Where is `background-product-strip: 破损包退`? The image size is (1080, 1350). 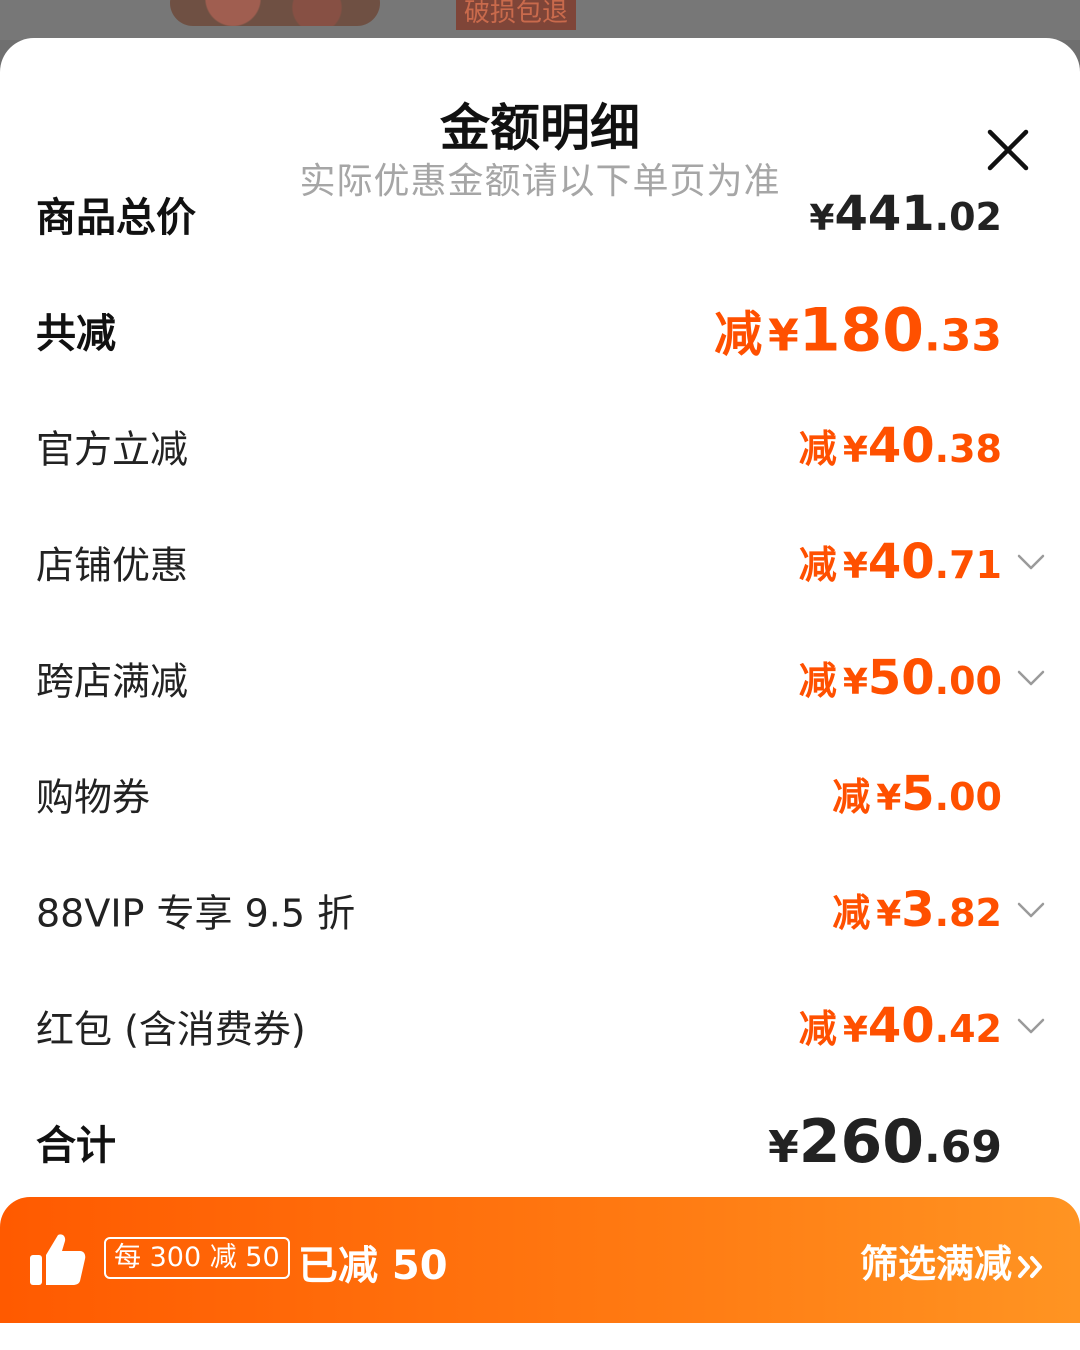 background-product-strip: 破损包退 is located at coordinates (540, 20).